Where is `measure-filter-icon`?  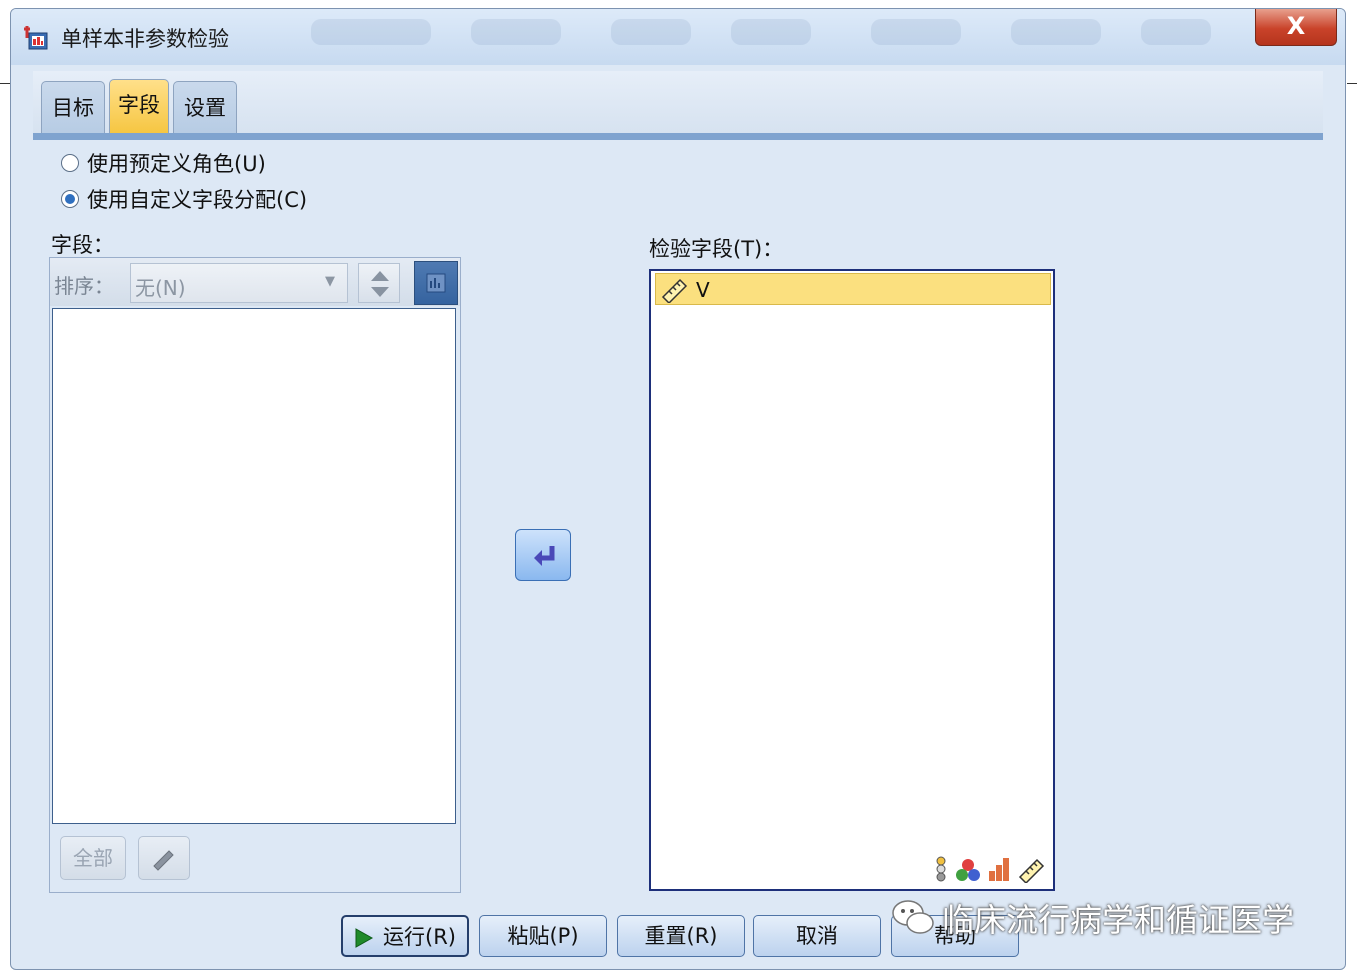
measure-filter-icon is located at coordinates (436, 283).